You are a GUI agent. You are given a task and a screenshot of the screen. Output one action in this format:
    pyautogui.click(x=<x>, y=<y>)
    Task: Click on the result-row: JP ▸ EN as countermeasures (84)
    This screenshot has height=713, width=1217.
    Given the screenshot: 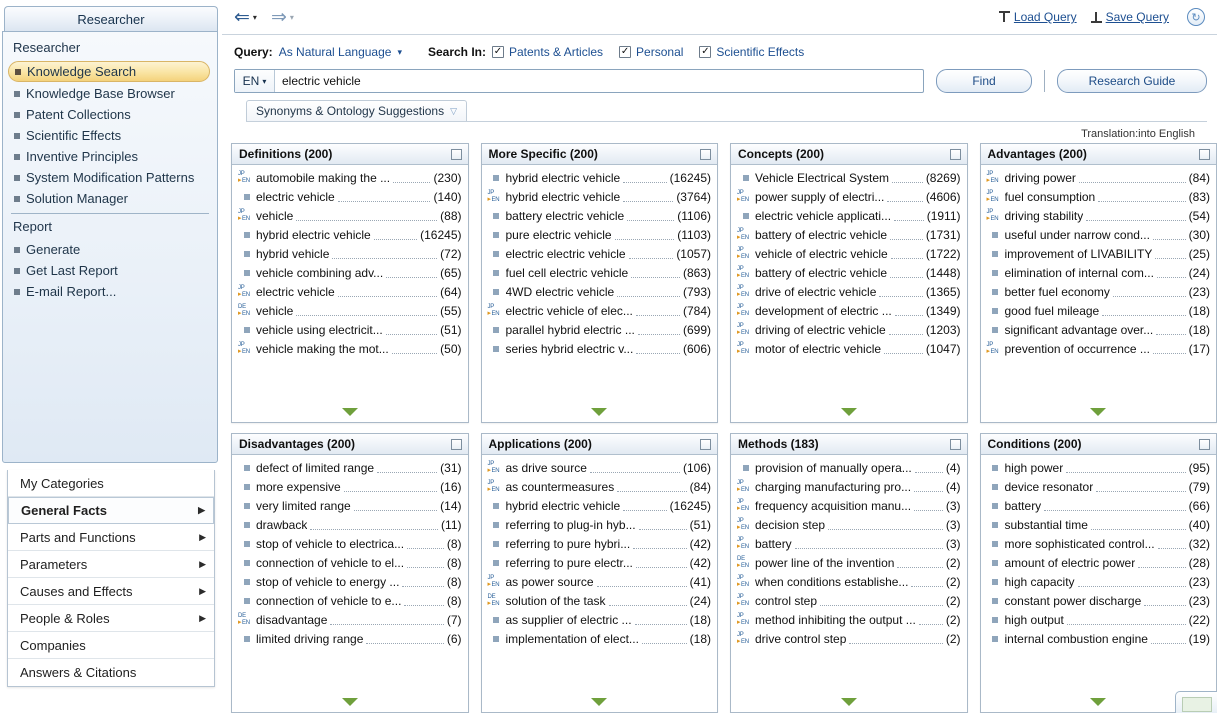 What is the action you would take?
    pyautogui.click(x=600, y=486)
    